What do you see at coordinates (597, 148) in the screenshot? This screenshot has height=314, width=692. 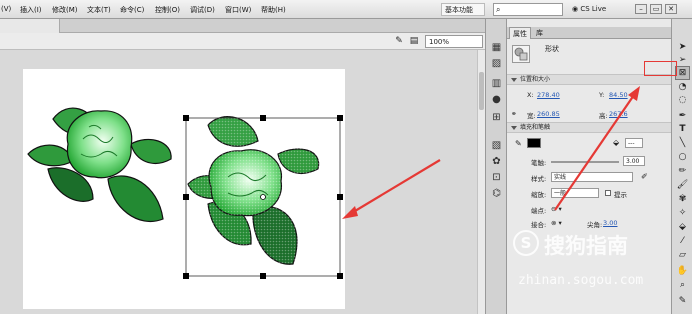 I see `annotation-arrow-to-tool` at bounding box center [597, 148].